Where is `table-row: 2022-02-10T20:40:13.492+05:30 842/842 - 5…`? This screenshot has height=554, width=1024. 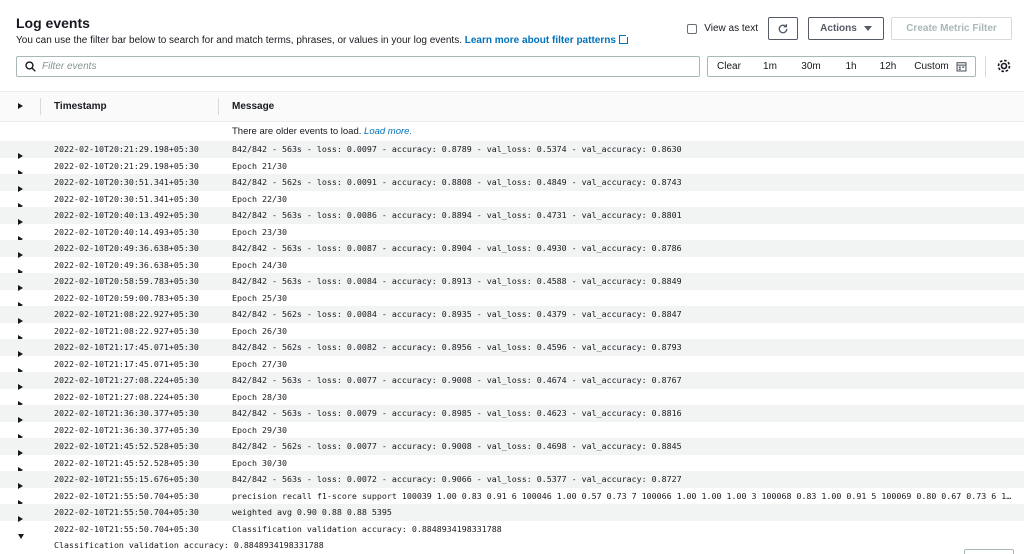
table-row: 2022-02-10T20:40:13.492+05:30 842/842 - 5… is located at coordinates (512, 216).